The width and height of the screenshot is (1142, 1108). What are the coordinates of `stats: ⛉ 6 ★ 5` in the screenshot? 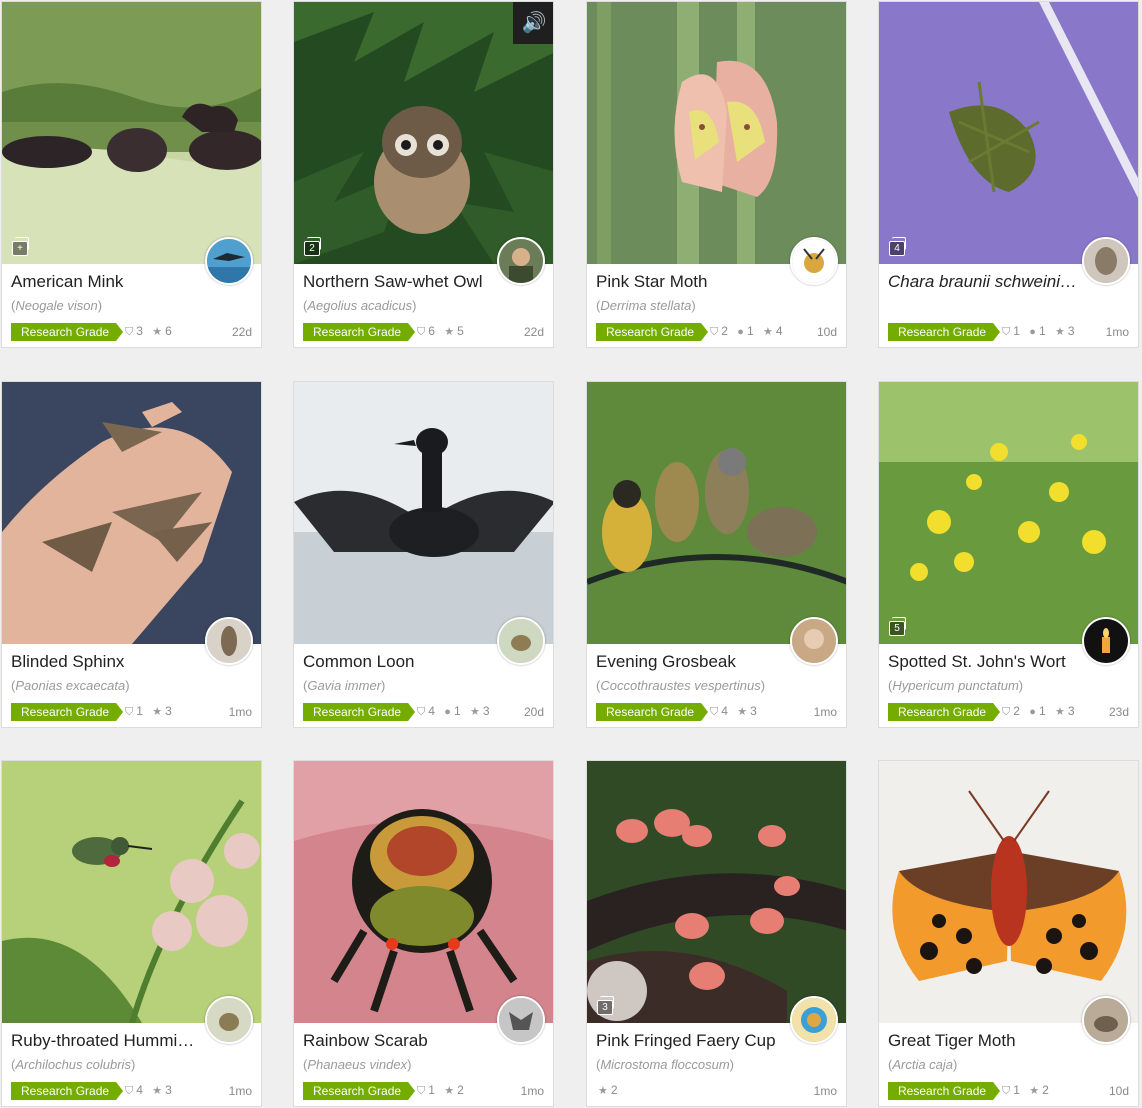 It's located at (437, 331).